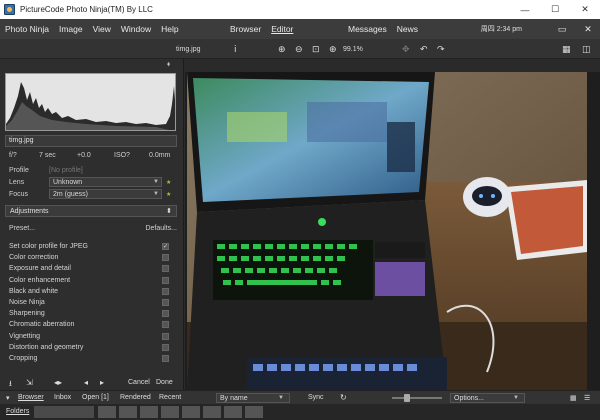 The image size is (600, 420). What do you see at coordinates (235, 49) in the screenshot?
I see `info-icon: ⅰ` at bounding box center [235, 49].